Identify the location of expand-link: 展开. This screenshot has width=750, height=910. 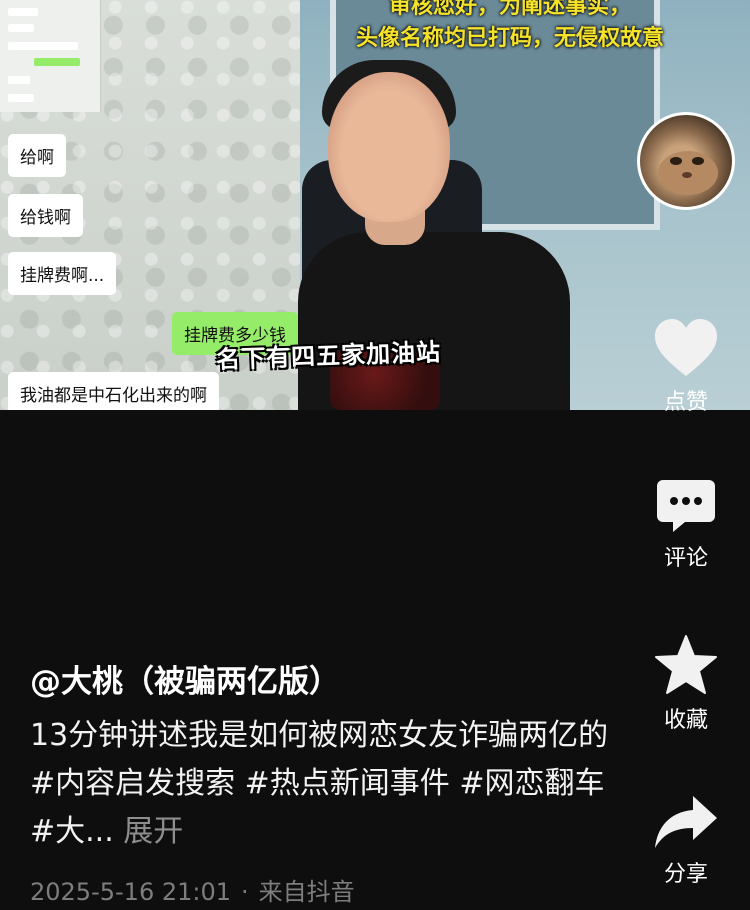
(153, 831).